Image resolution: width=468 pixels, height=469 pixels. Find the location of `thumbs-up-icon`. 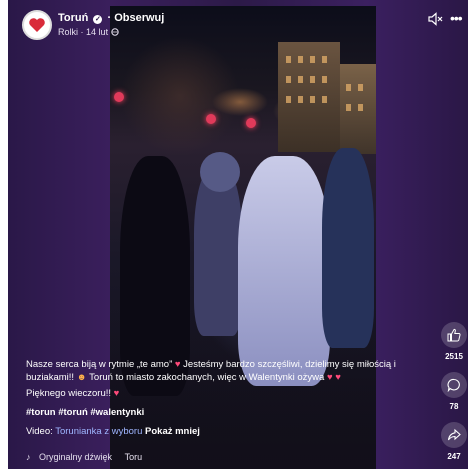

thumbs-up-icon is located at coordinates (454, 335).